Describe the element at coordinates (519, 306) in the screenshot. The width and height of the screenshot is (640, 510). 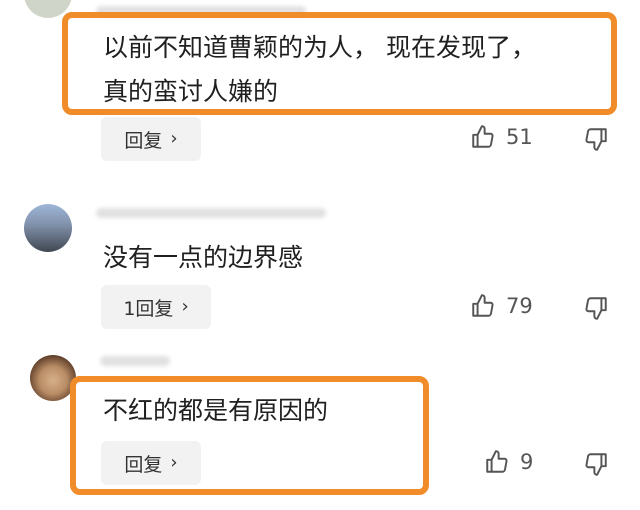
I see `like-count: 79` at that location.